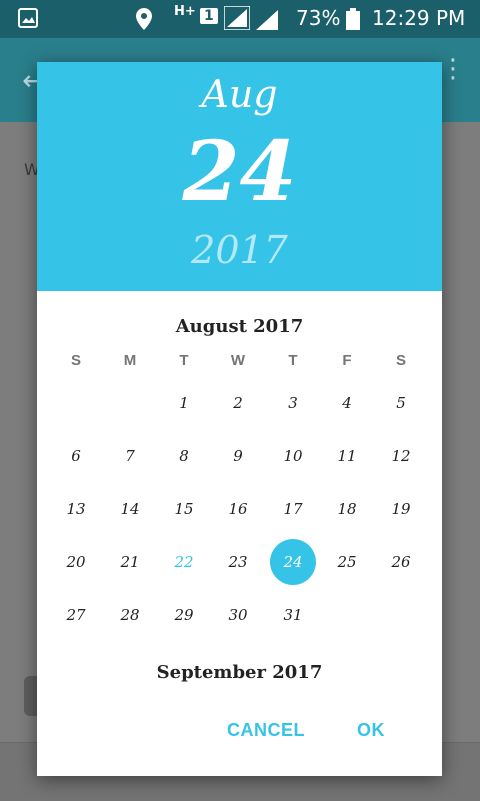 This screenshot has height=801, width=480. Describe the element at coordinates (130, 456) in the screenshot. I see `calendar-day: 7` at that location.